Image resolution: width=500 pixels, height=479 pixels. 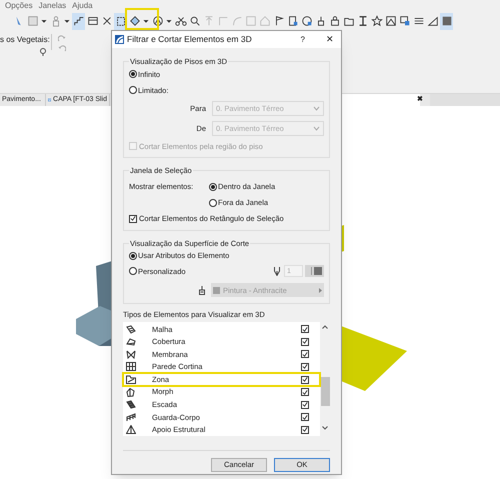 What do you see at coordinates (302, 40) in the screenshot?
I see `help-button: ?` at bounding box center [302, 40].